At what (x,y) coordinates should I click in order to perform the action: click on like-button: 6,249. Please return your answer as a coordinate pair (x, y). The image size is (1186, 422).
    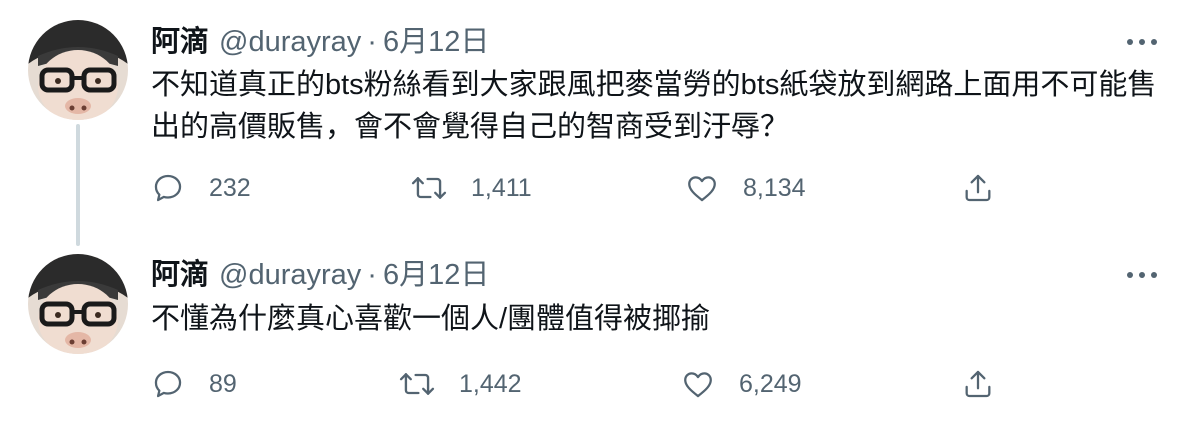
    Looking at the image, I should click on (741, 384).